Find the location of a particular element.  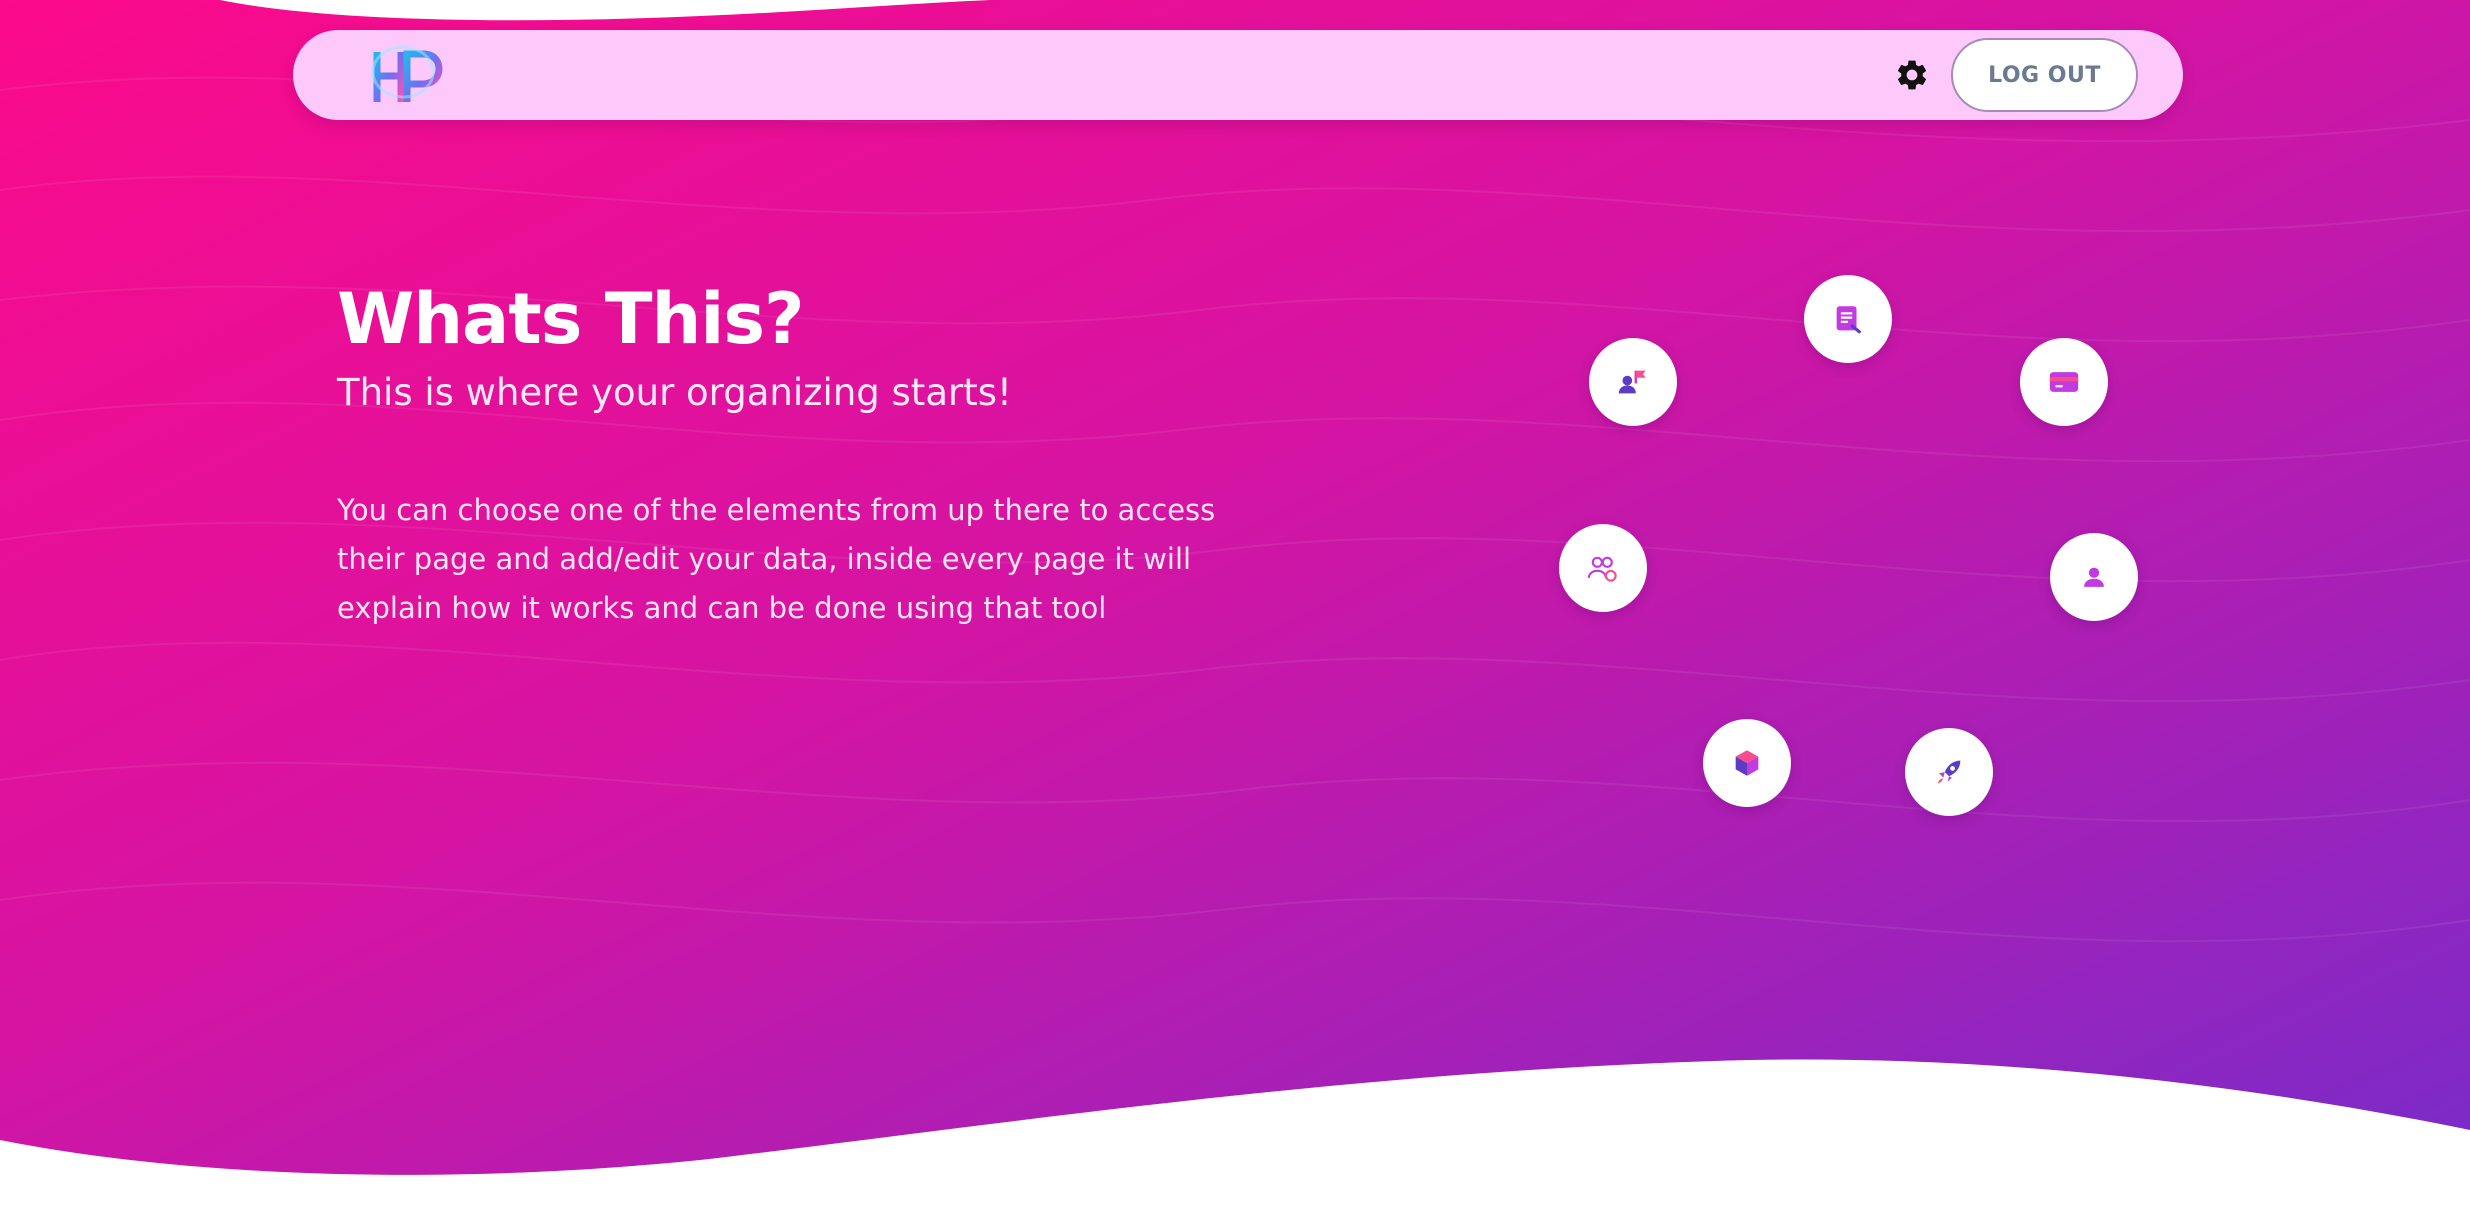

user-flag-nav-button is located at coordinates (1633, 382).